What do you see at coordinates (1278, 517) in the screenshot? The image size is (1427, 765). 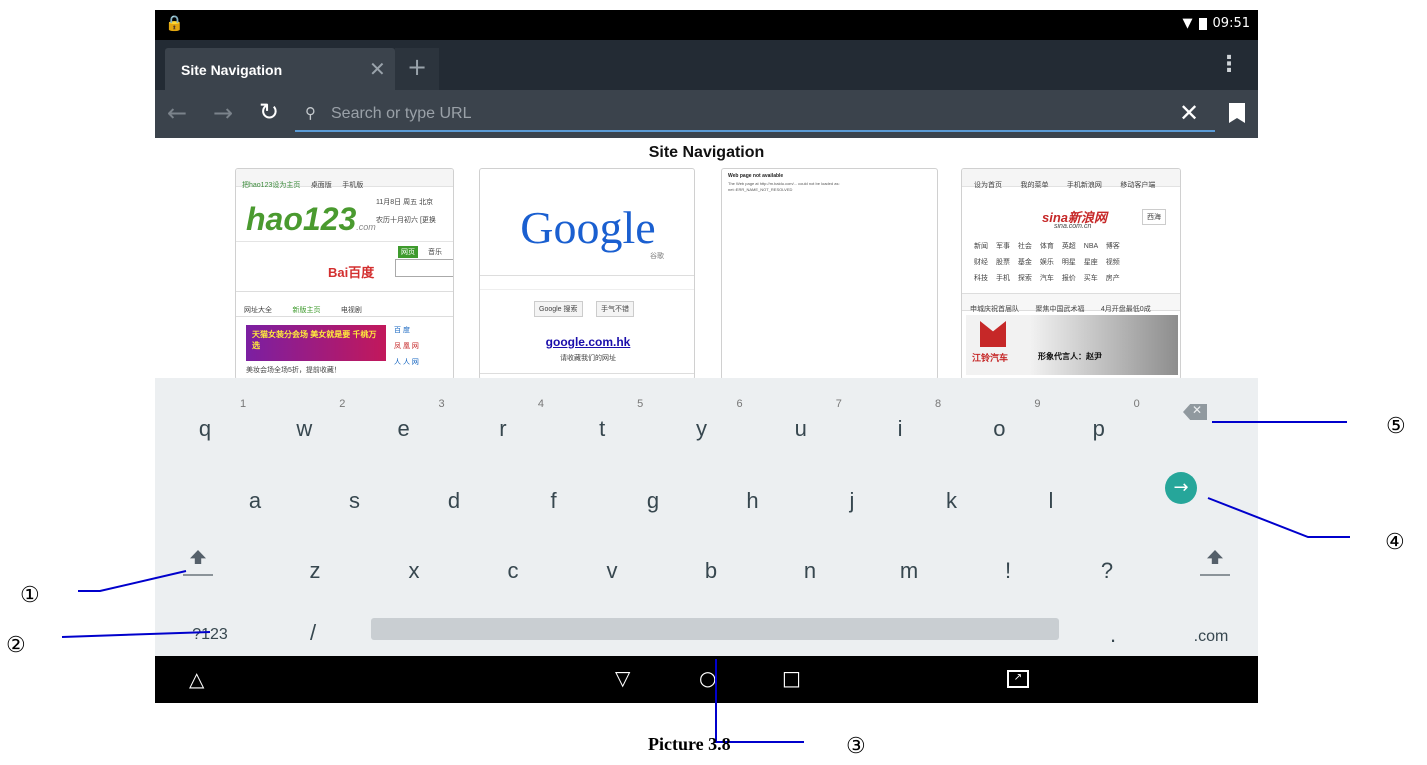 I see `annotation-line-enter` at bounding box center [1278, 517].